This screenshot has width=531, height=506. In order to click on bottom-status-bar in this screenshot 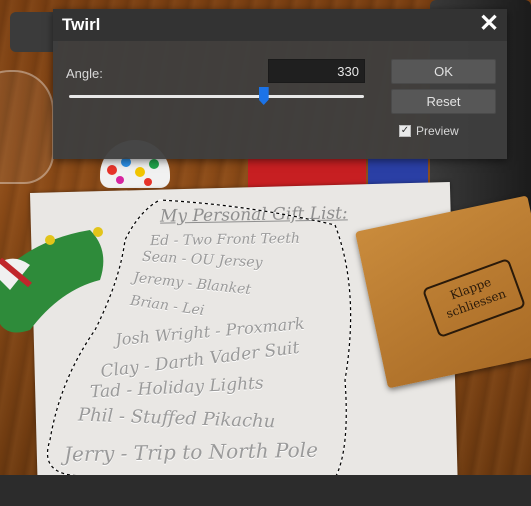, I will do `click(265, 490)`.